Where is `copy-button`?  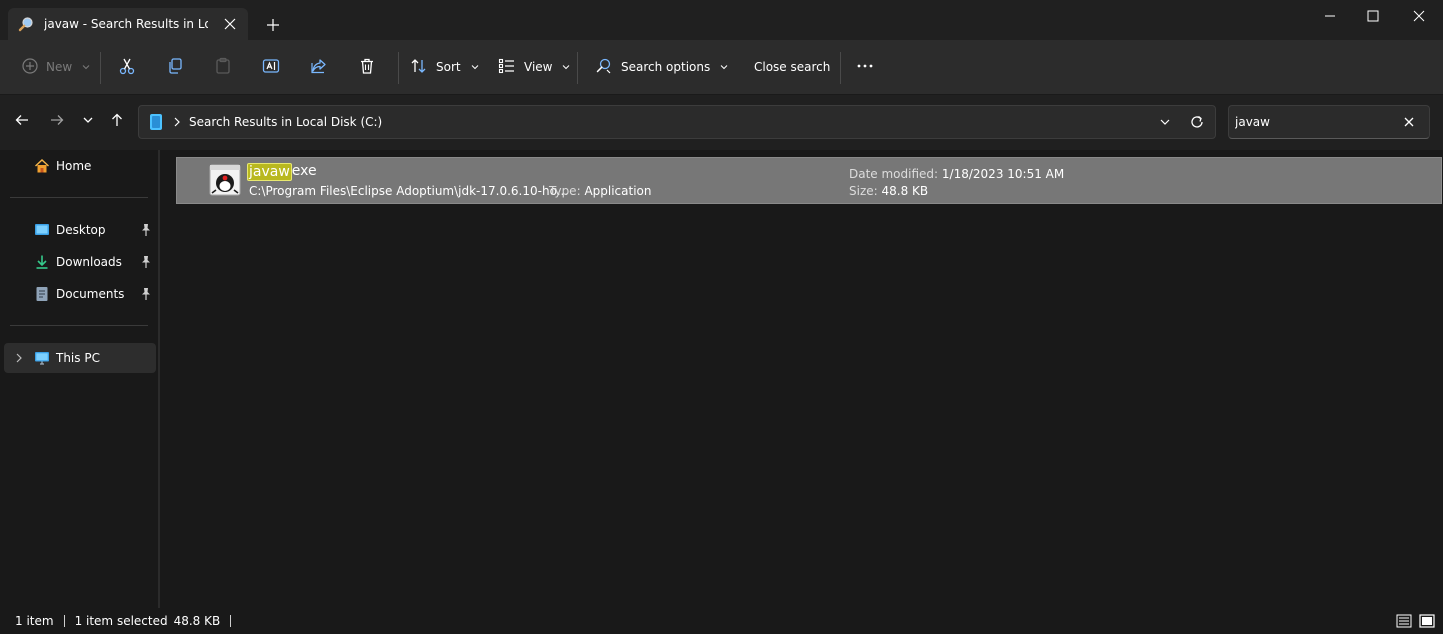 copy-button is located at coordinates (175, 67).